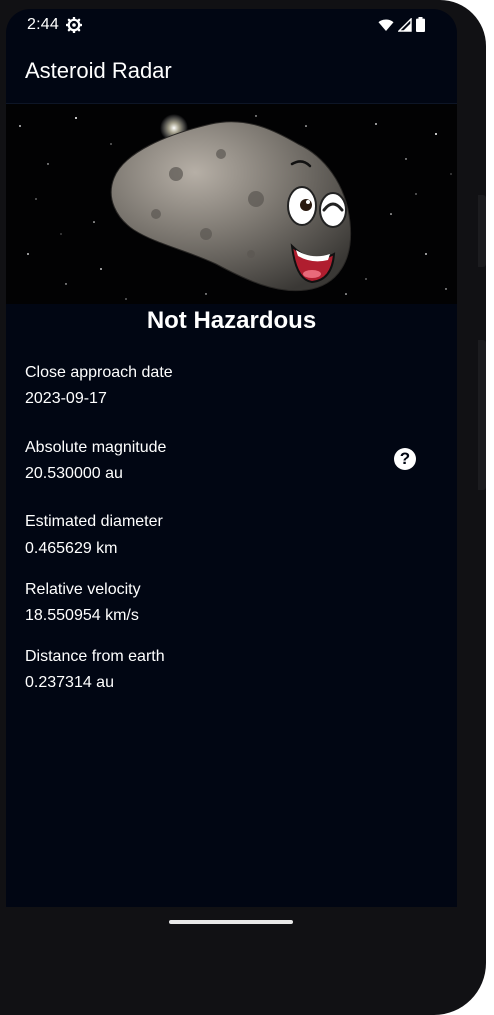  I want to click on gear-icon, so click(74, 25).